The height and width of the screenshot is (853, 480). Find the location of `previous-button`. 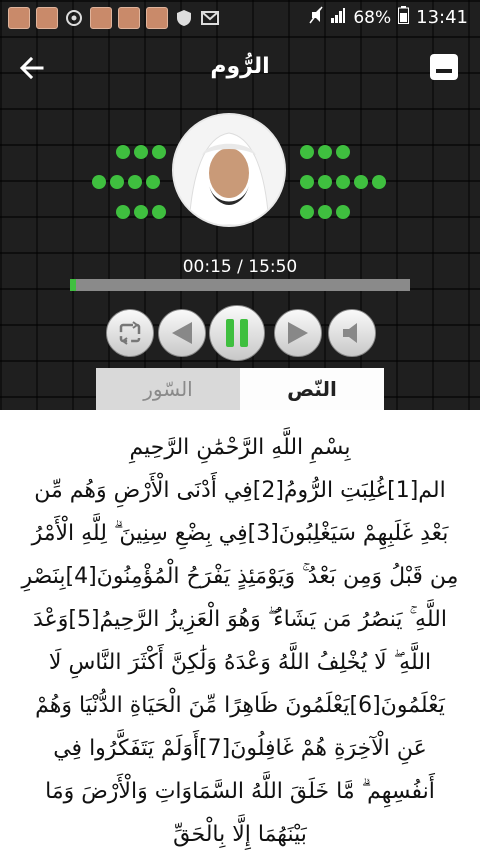

previous-button is located at coordinates (182, 333).